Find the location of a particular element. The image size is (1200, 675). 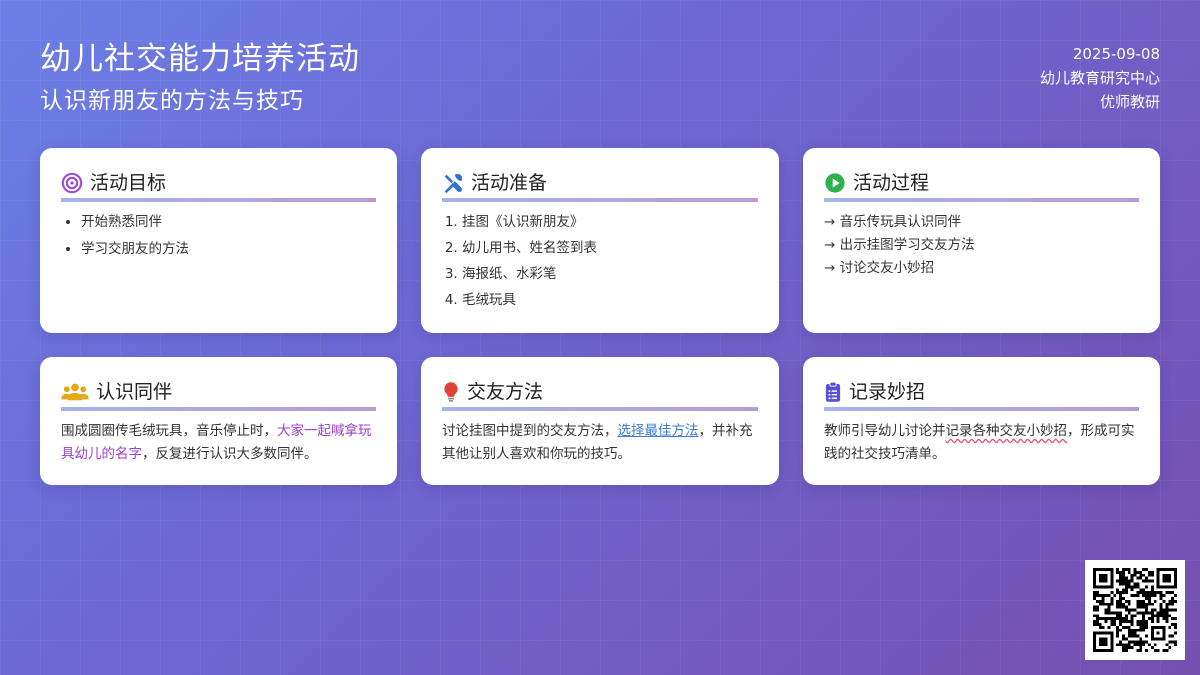

card-header: 记录妙招 is located at coordinates (981, 395).